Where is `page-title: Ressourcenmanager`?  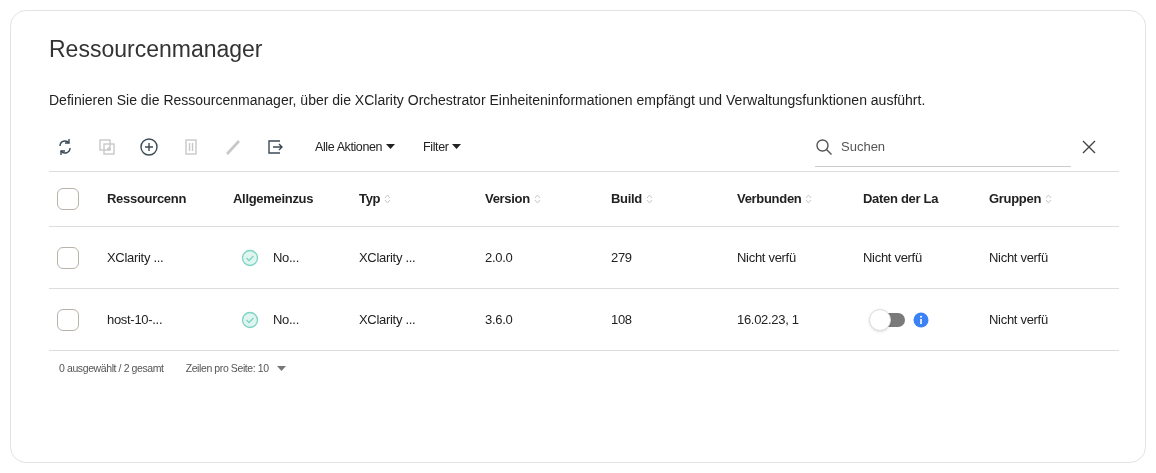 page-title: Ressourcenmanager is located at coordinates (156, 49).